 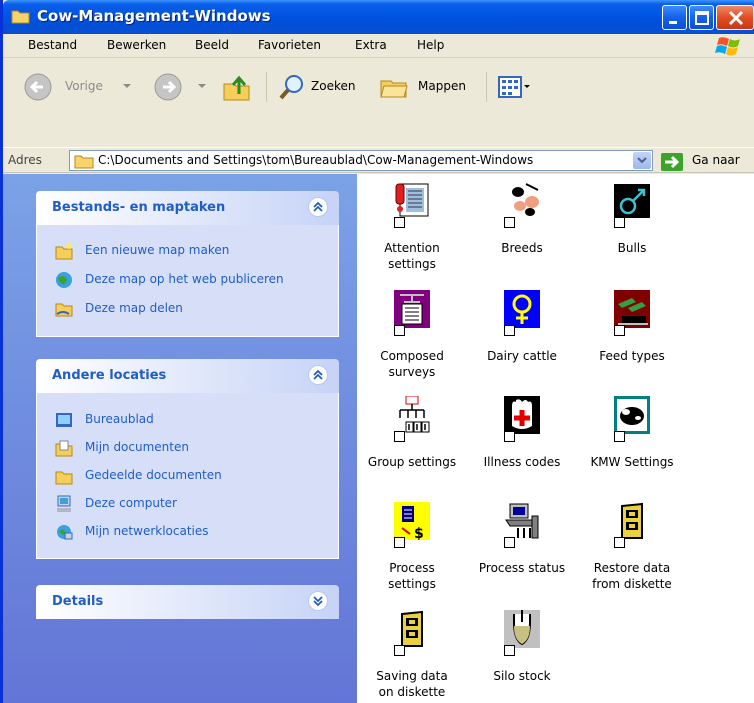 I want to click on go-label: Ga naar, so click(x=716, y=160).